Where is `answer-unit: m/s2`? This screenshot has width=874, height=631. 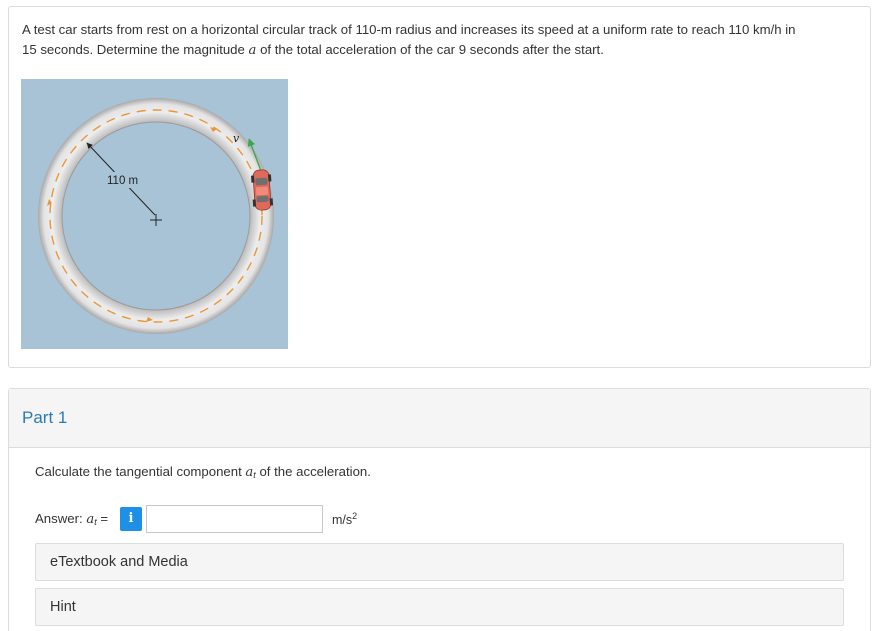
answer-unit: m/s2 is located at coordinates (344, 519).